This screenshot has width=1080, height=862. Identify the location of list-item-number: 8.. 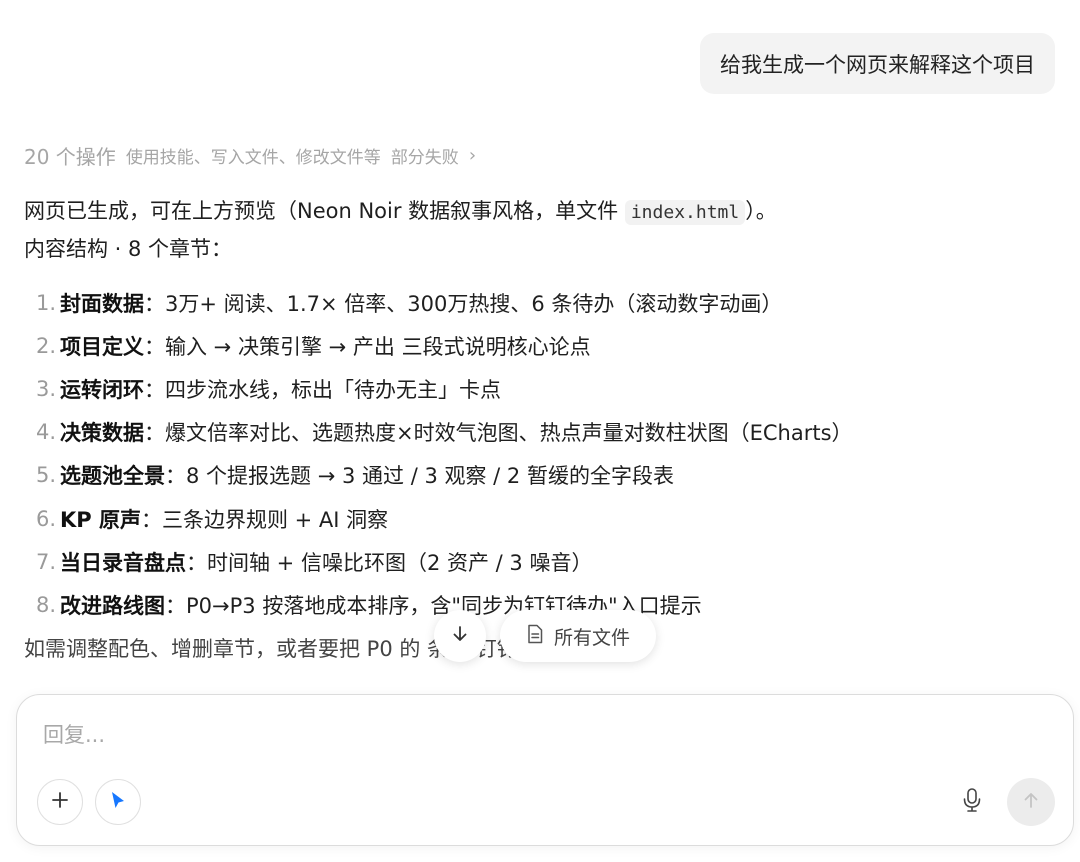
(46, 604).